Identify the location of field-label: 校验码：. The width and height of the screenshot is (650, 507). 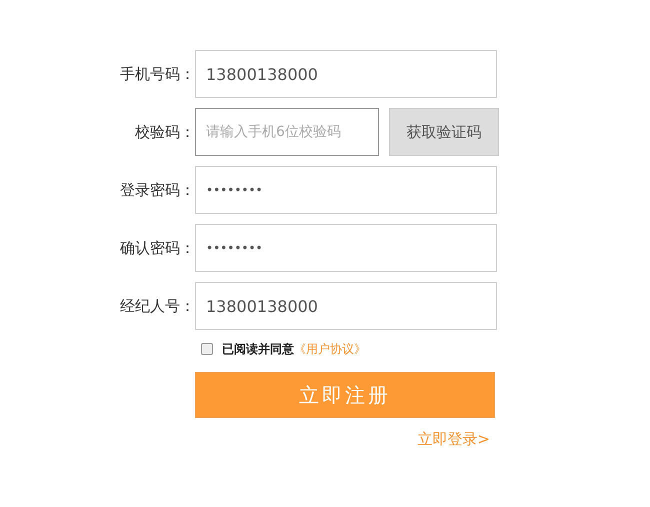
(164, 132).